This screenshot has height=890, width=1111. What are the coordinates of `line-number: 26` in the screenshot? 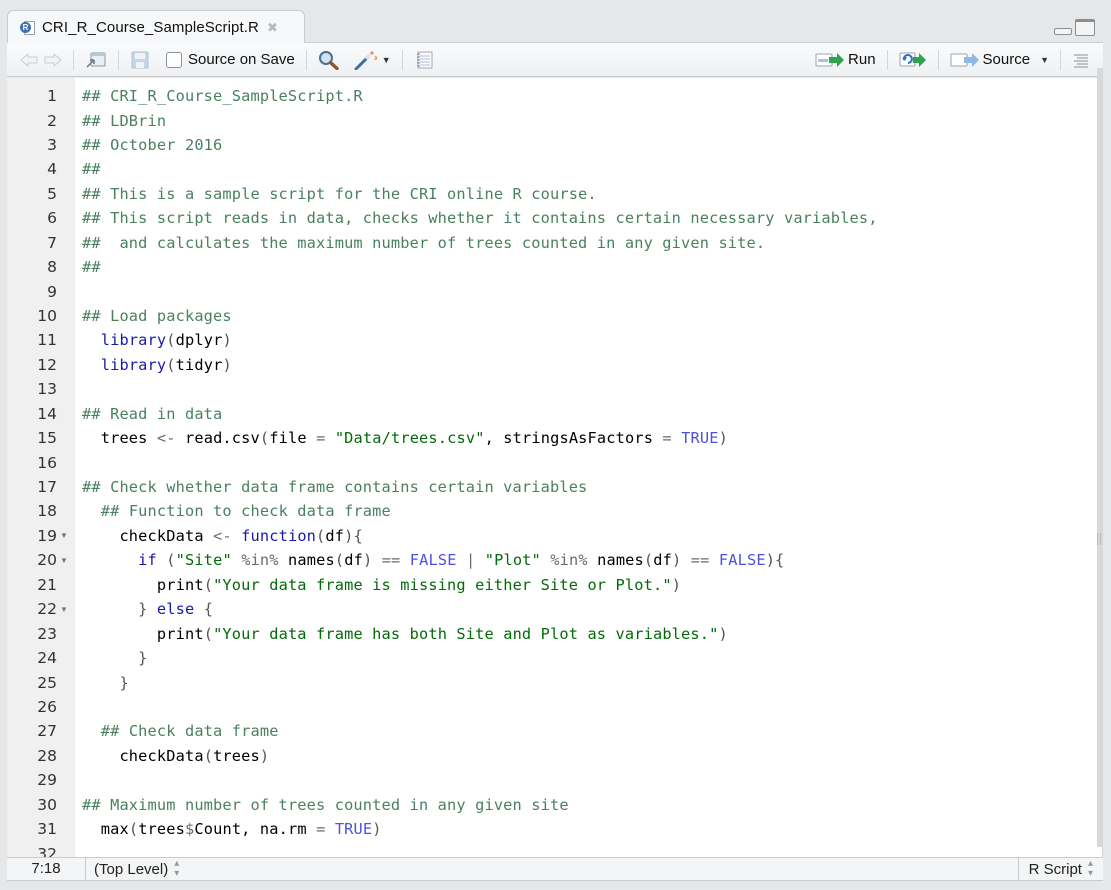 It's located at (47, 706).